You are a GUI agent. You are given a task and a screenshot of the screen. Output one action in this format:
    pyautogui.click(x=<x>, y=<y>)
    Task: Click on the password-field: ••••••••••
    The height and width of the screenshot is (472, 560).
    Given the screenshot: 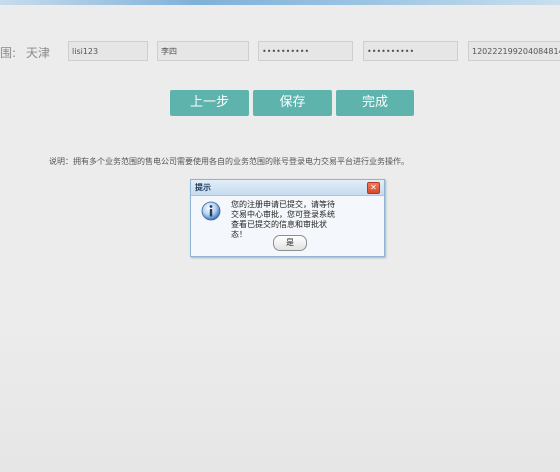 What is the action you would take?
    pyautogui.click(x=305, y=51)
    